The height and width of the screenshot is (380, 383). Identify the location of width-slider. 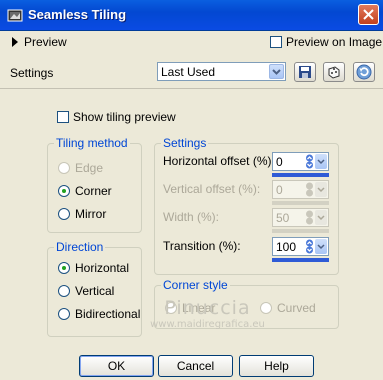
(300, 231).